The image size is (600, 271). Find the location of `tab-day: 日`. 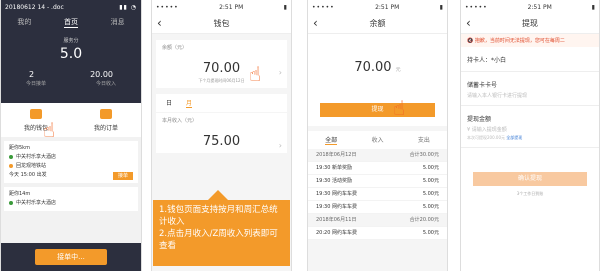

tab-day: 日 is located at coordinates (169, 103).